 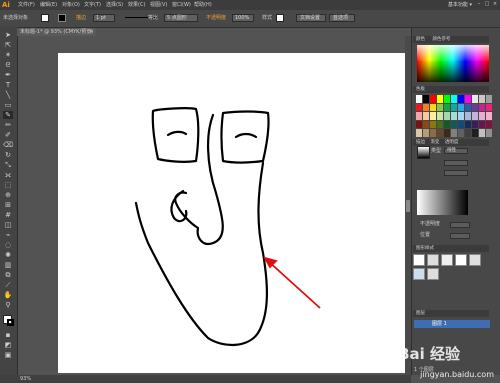 What do you see at coordinates (280, 18) in the screenshot?
I see `style-swatch` at bounding box center [280, 18].